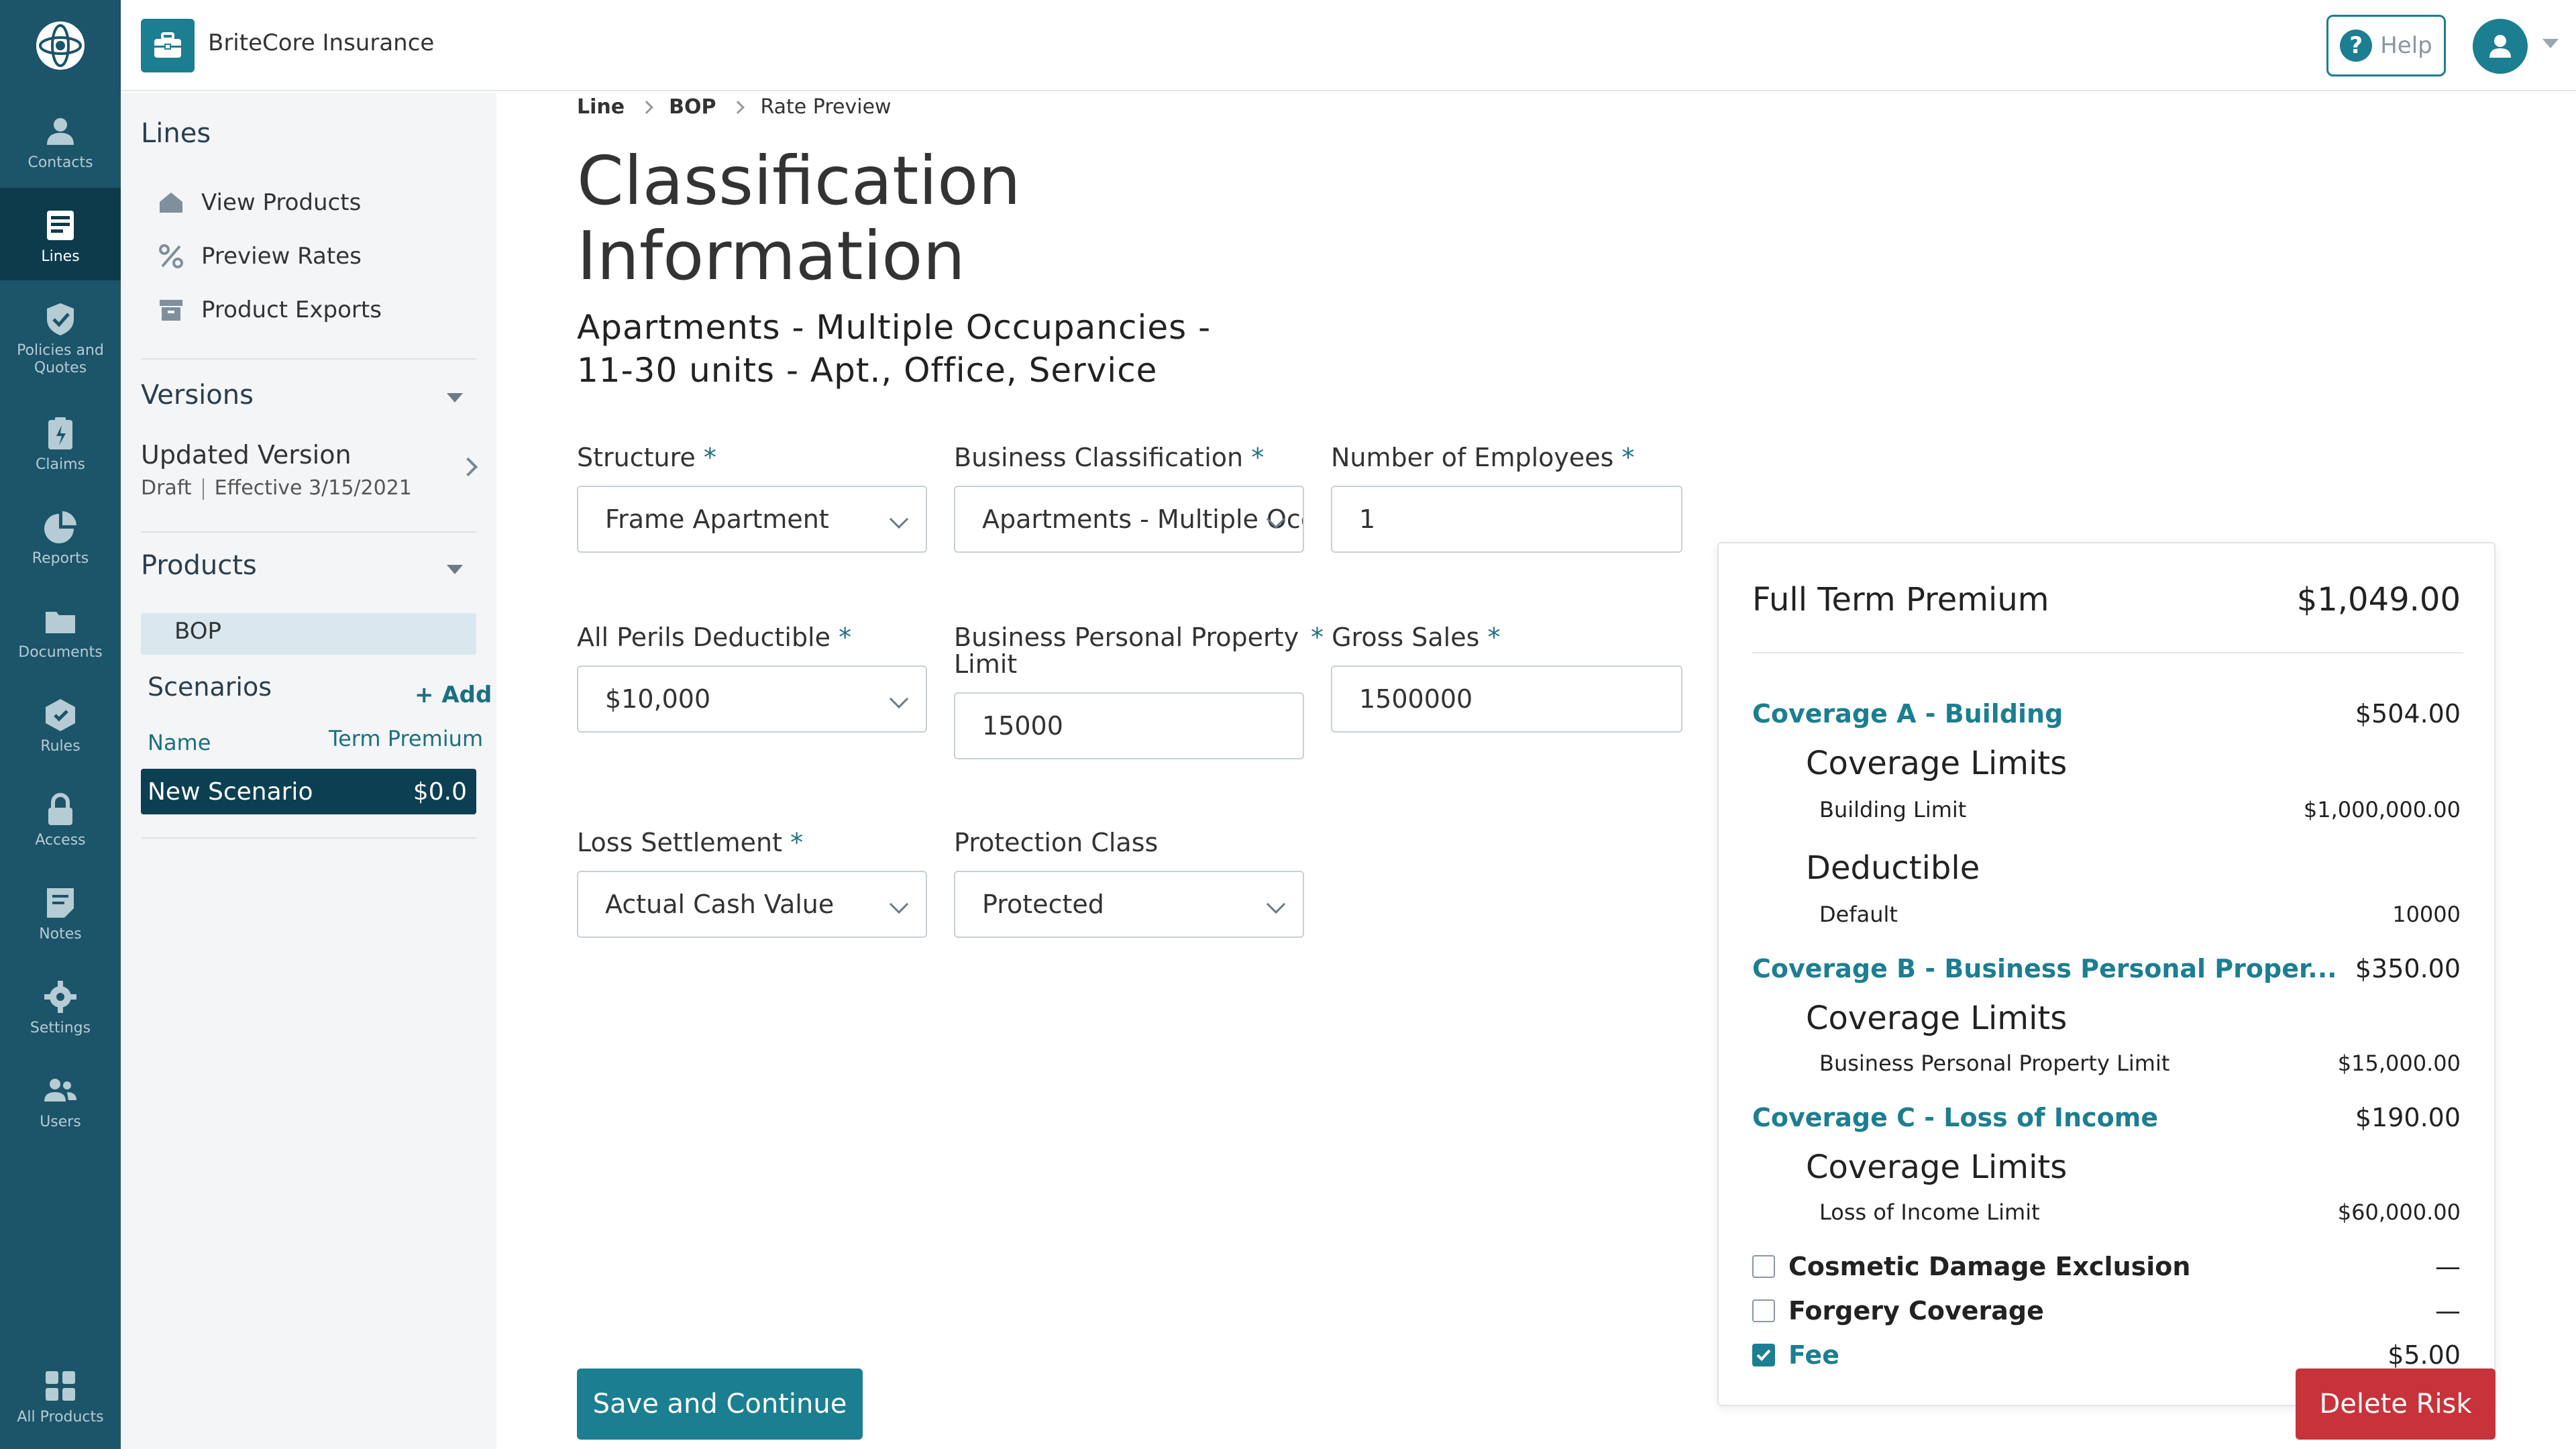  What do you see at coordinates (2408, 714) in the screenshot?
I see `coverage-a-amount: $504.00` at bounding box center [2408, 714].